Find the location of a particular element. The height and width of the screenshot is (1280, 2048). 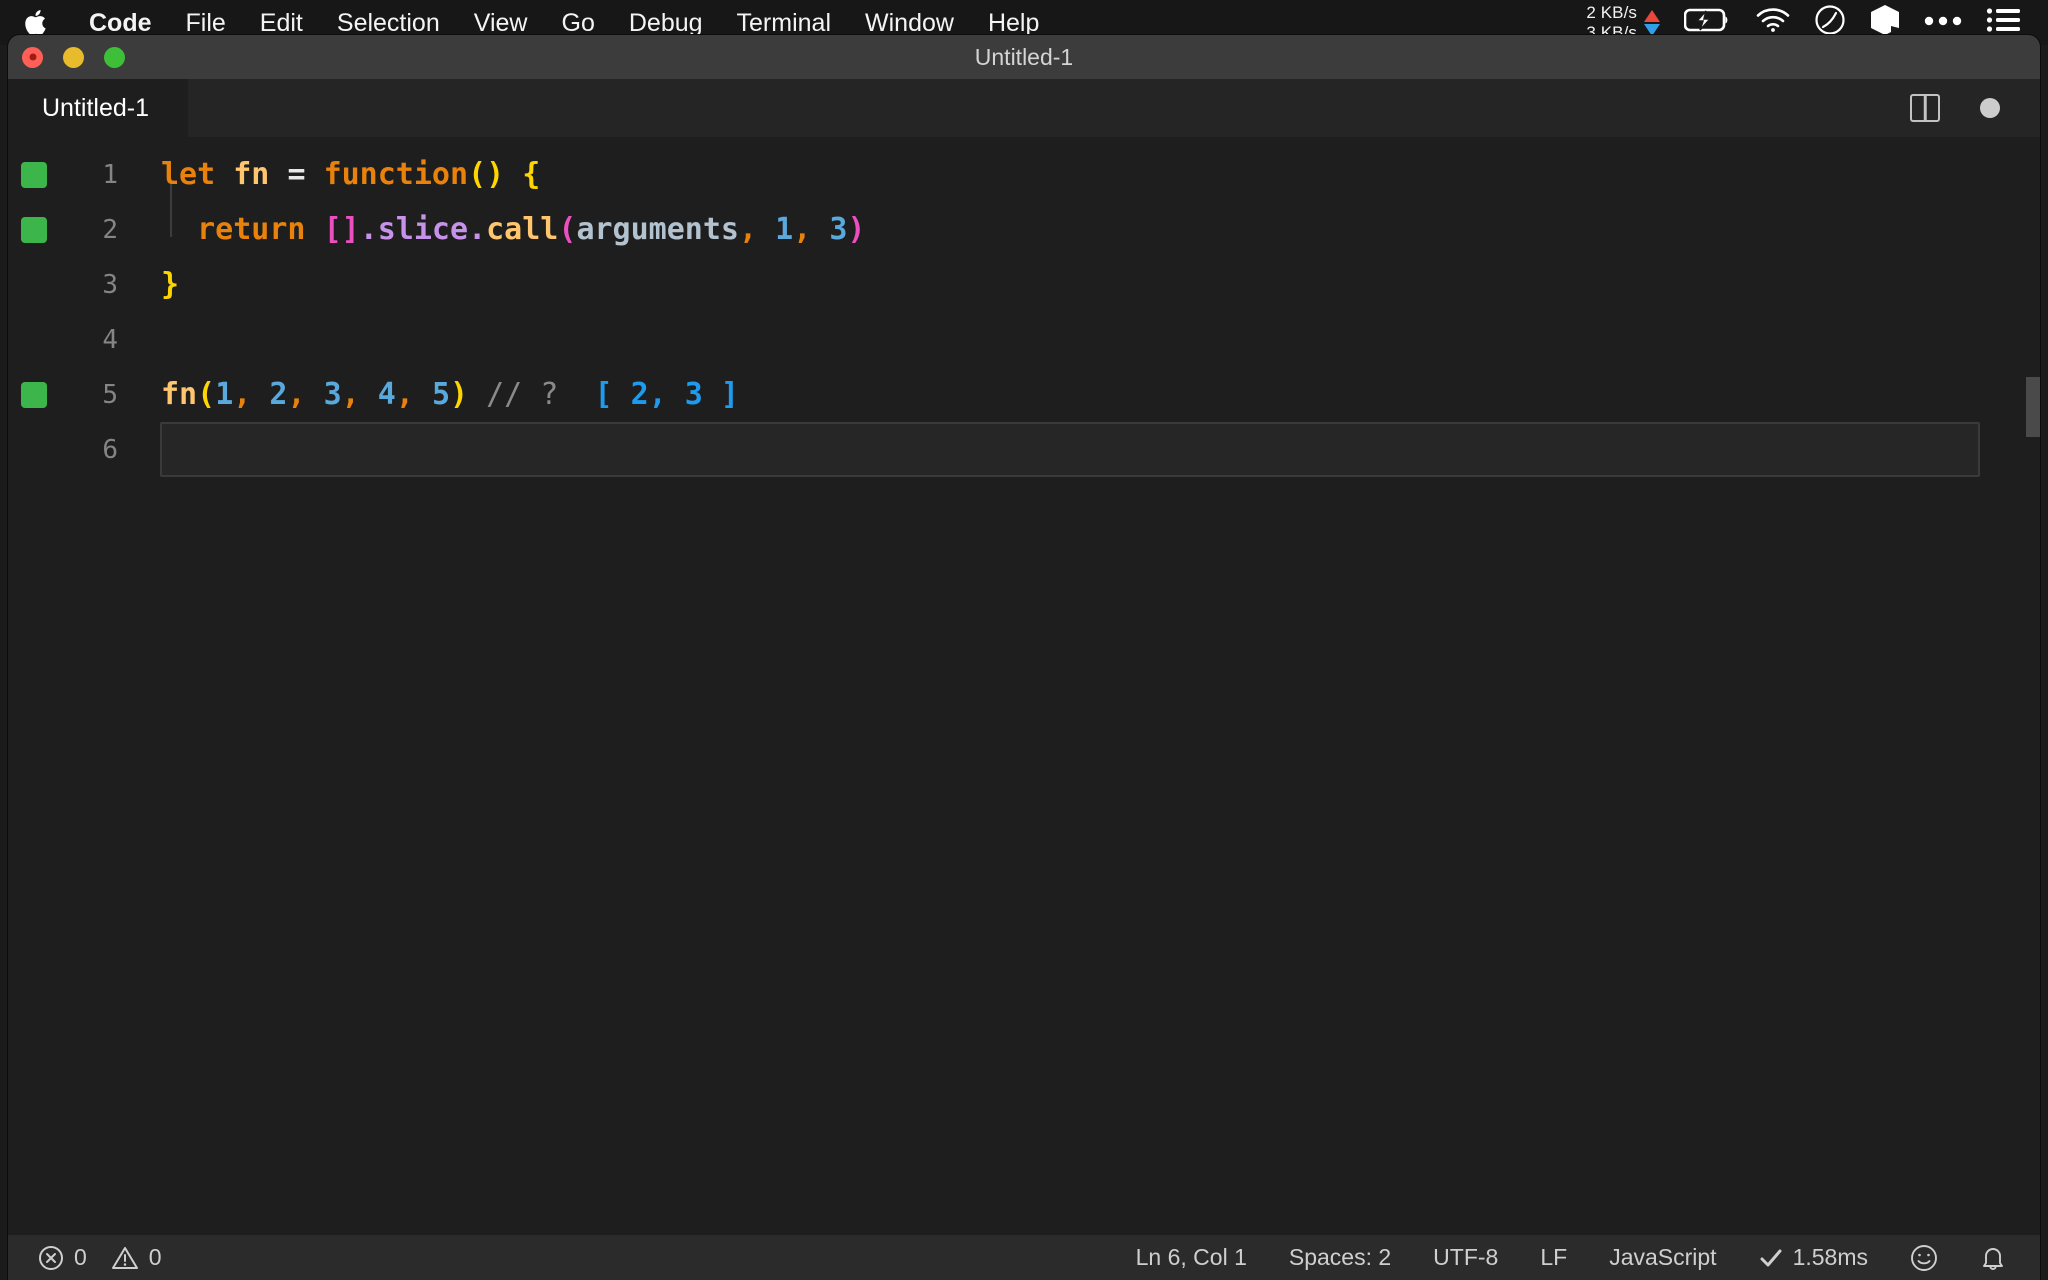

download-arrow-icon is located at coordinates (1652, 29).